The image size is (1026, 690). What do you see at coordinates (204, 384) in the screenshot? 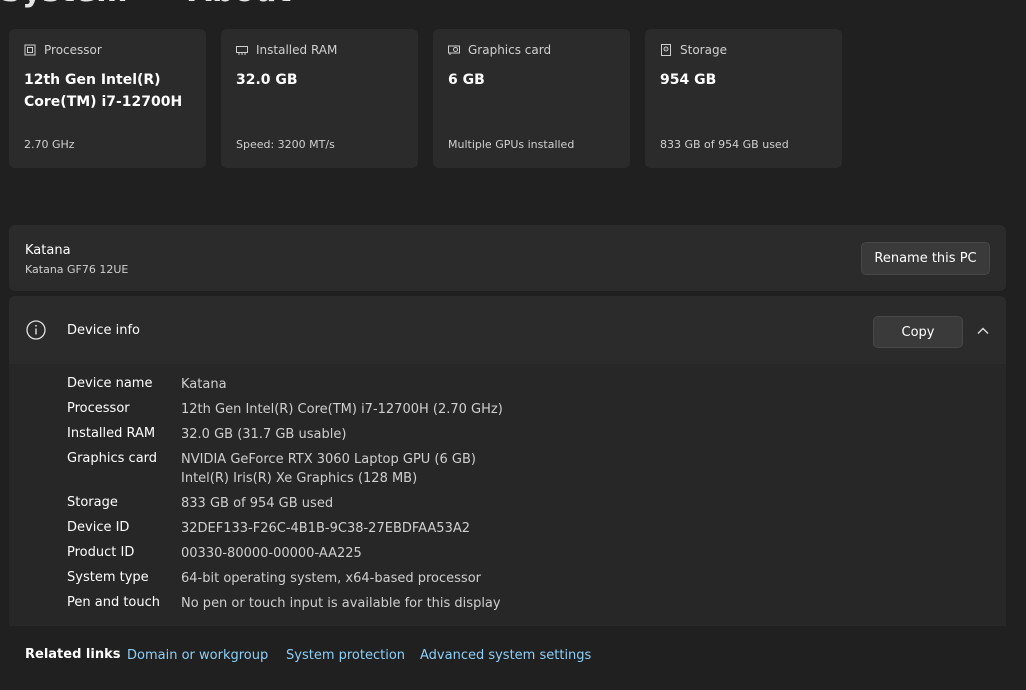
I see `spec-value: Katana` at bounding box center [204, 384].